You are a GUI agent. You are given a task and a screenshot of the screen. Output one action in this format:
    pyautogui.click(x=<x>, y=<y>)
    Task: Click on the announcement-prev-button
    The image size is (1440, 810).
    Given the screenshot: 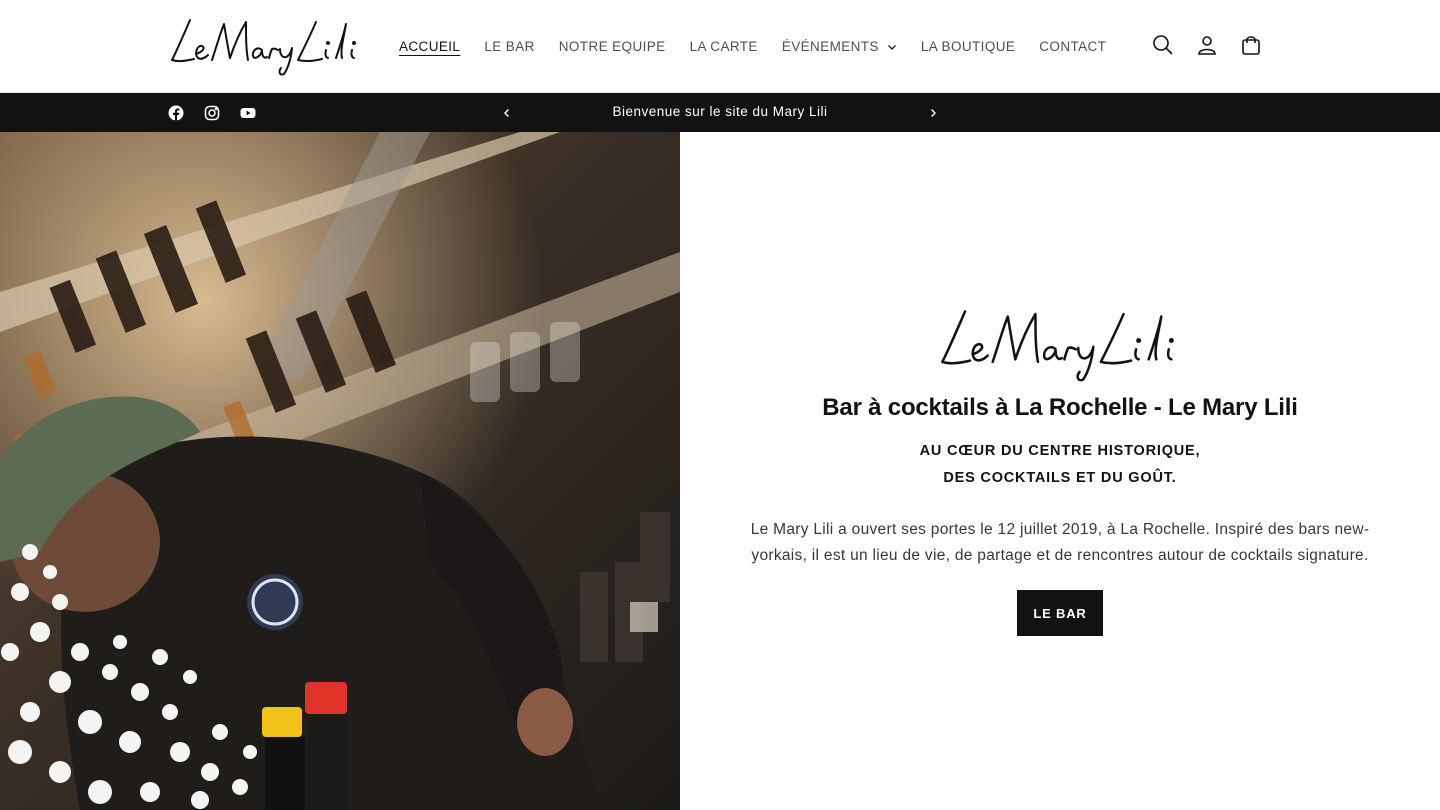 What is the action you would take?
    pyautogui.click(x=507, y=112)
    